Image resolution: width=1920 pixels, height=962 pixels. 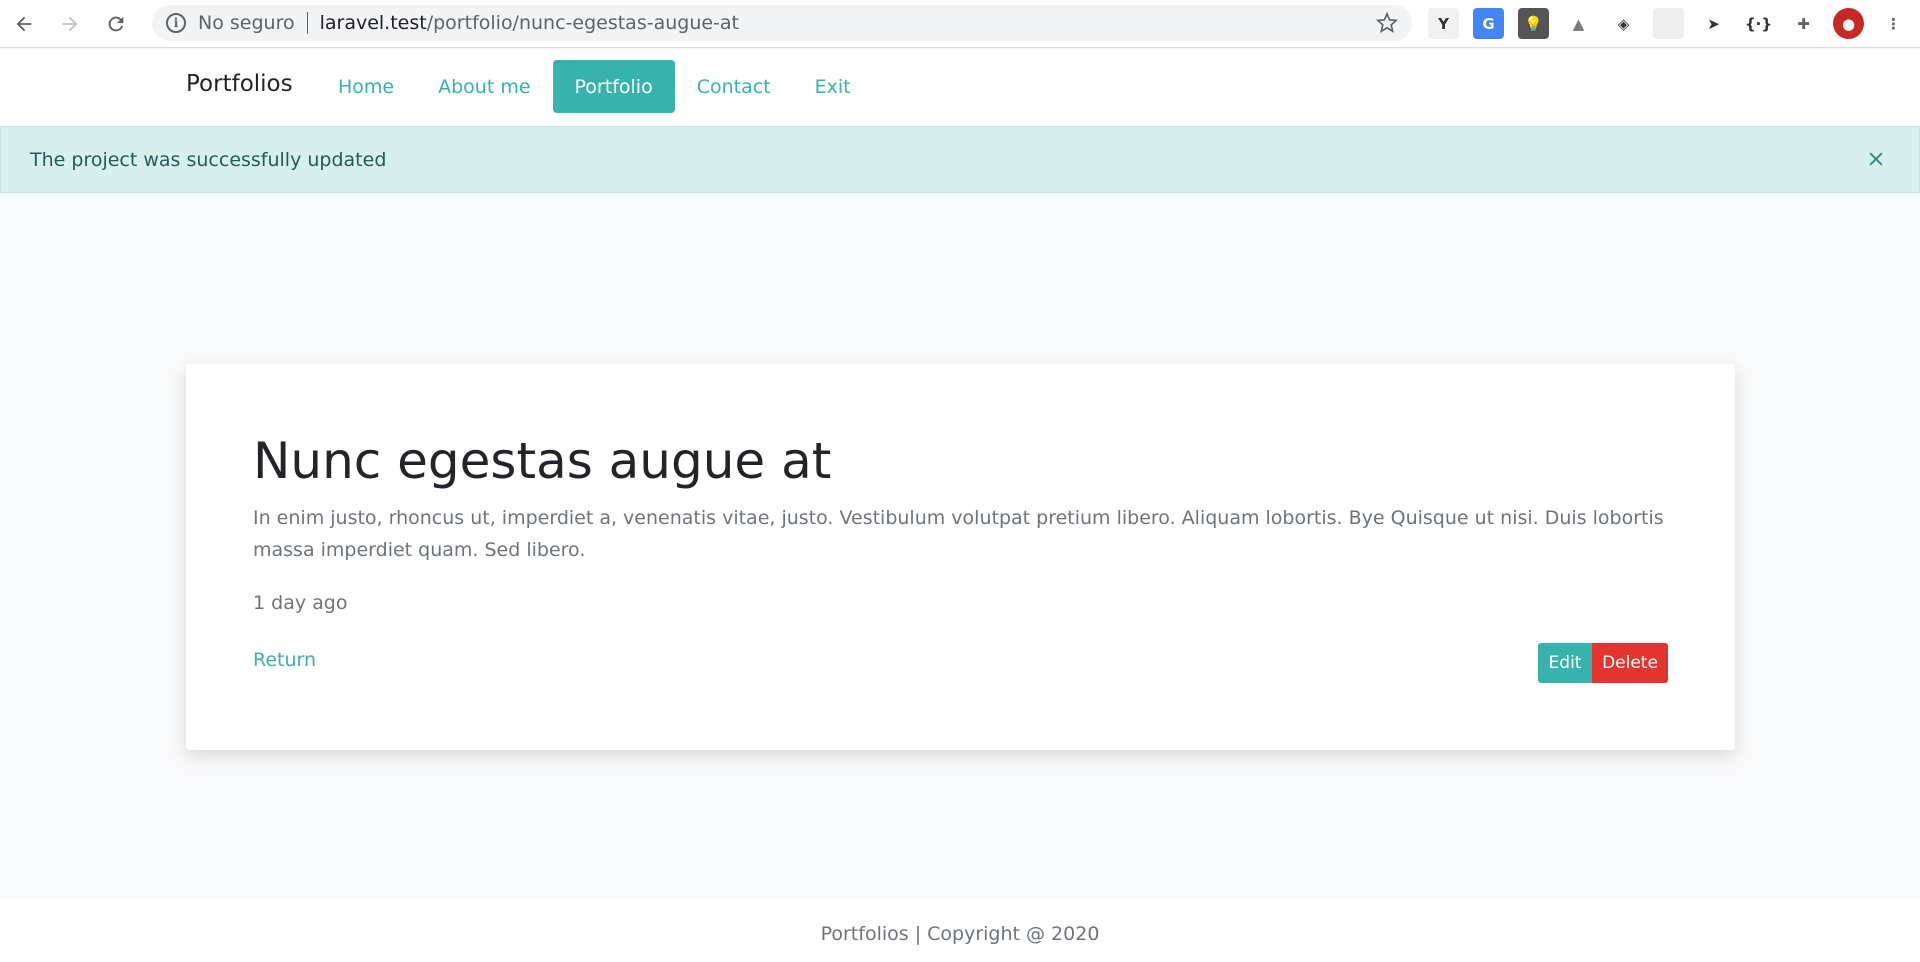 What do you see at coordinates (1578, 23) in the screenshot?
I see `google-drive-icon: ▲` at bounding box center [1578, 23].